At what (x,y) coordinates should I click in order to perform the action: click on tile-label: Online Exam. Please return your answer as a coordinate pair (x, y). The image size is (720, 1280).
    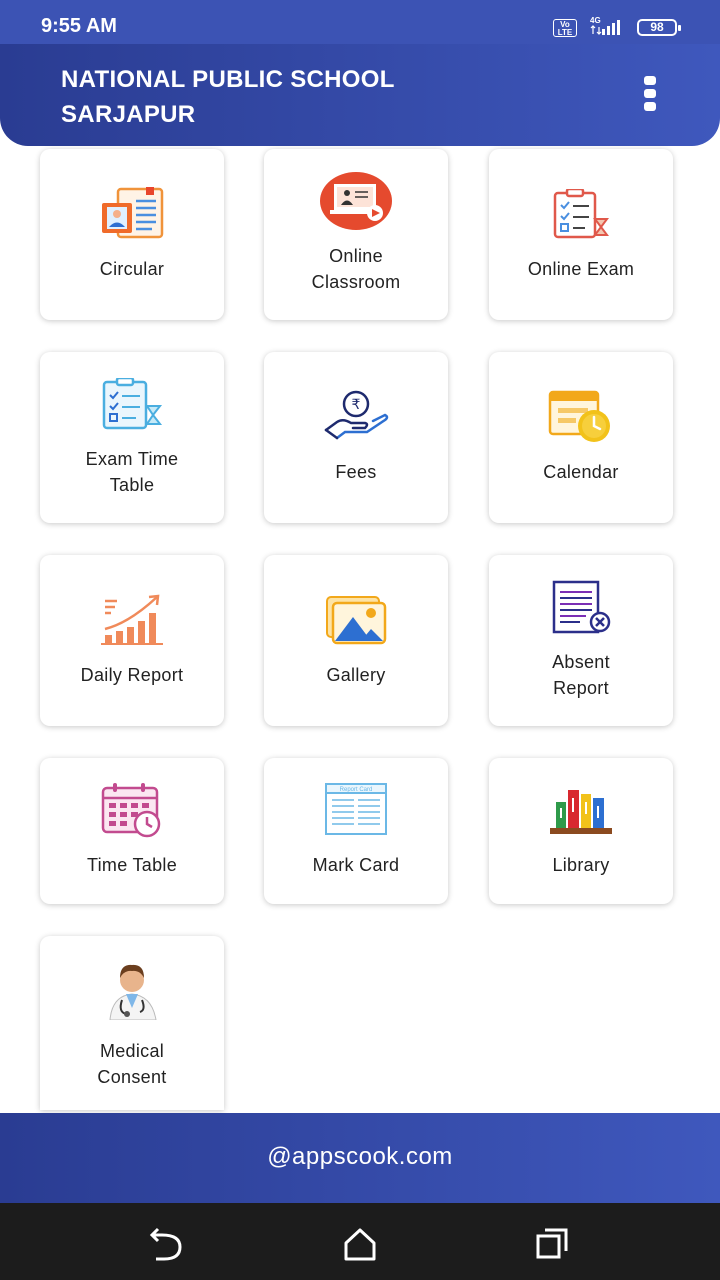
    Looking at the image, I should click on (581, 269).